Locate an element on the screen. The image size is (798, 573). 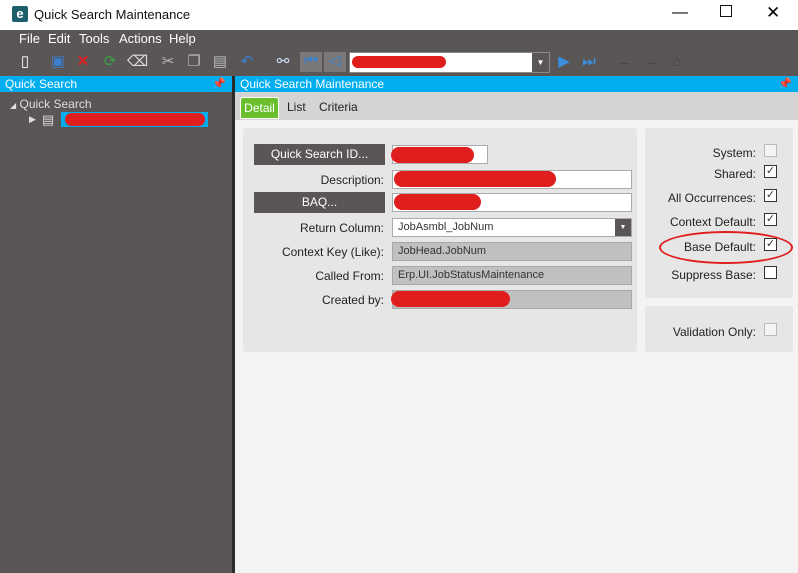
created-by-label: Created by: is located at coordinates (352, 300).